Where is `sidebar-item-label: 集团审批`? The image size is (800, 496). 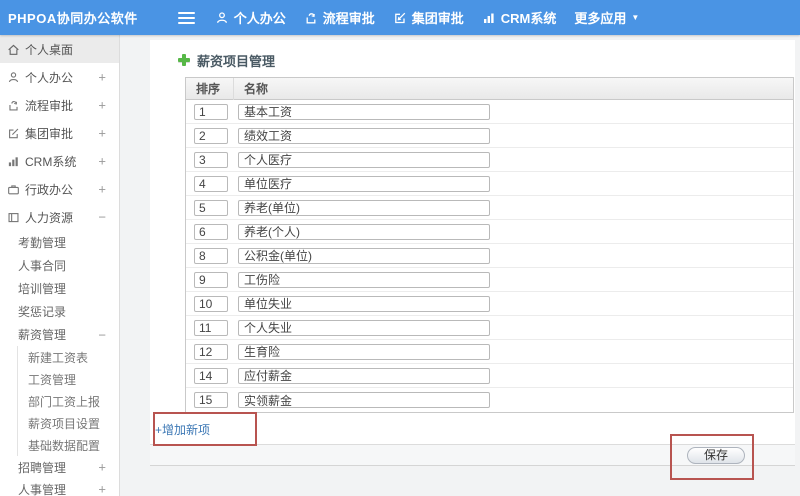 sidebar-item-label: 集团审批 is located at coordinates (49, 133).